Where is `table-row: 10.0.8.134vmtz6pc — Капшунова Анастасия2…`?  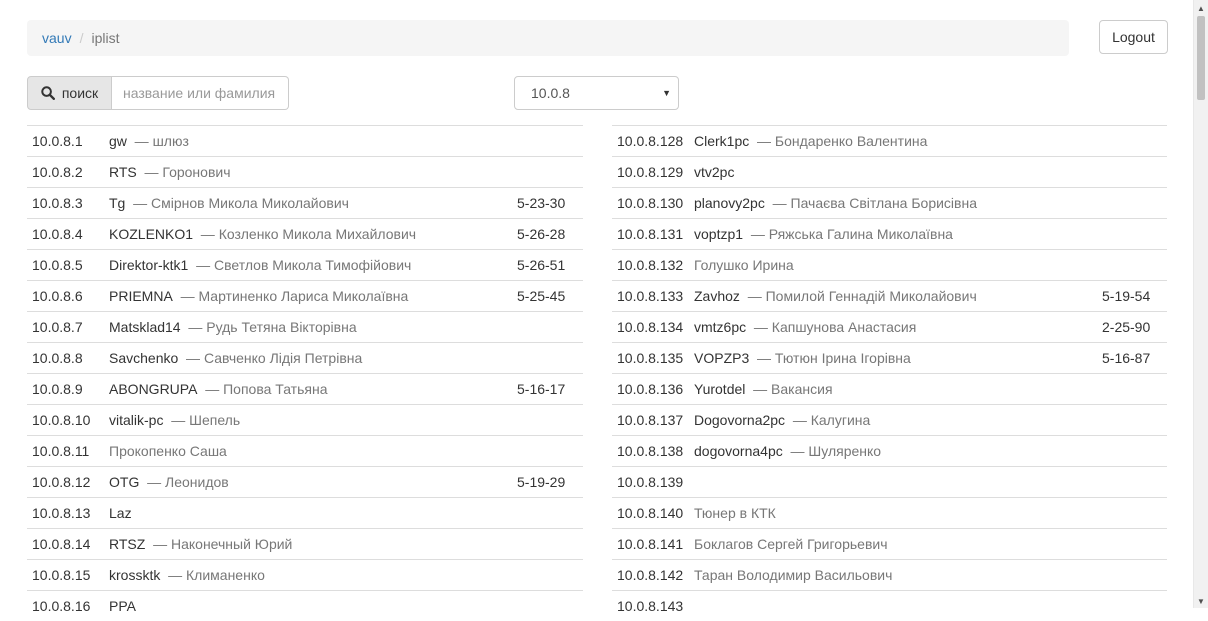 table-row: 10.0.8.134vmtz6pc — Капшунова Анастасия2… is located at coordinates (889, 327).